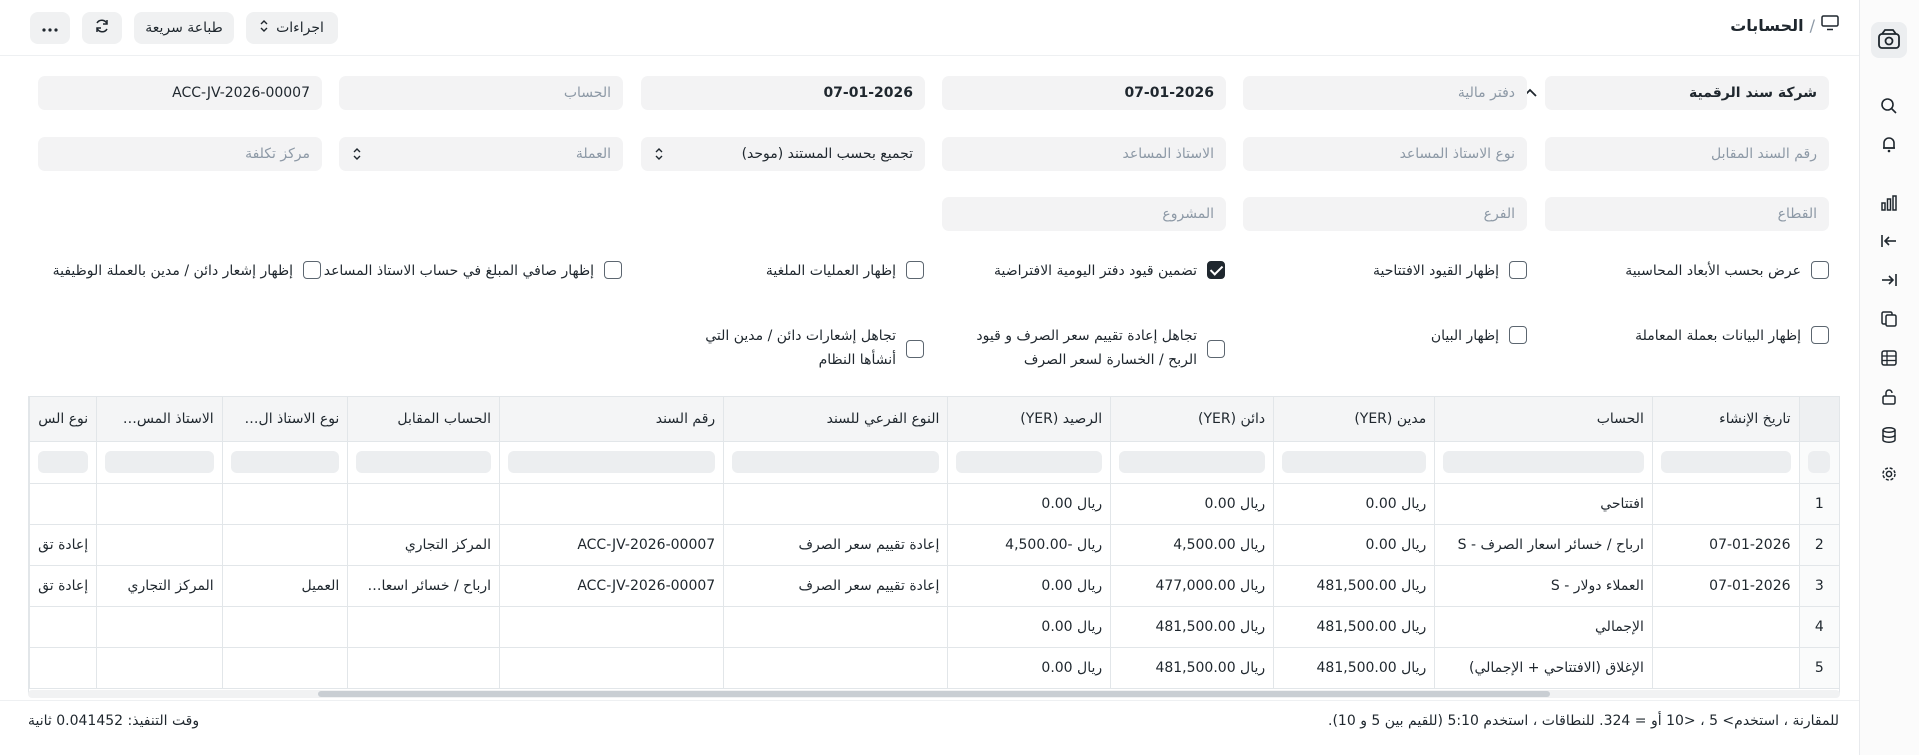 The image size is (1919, 755). I want to click on column-header: رقم السند, so click(611, 419).